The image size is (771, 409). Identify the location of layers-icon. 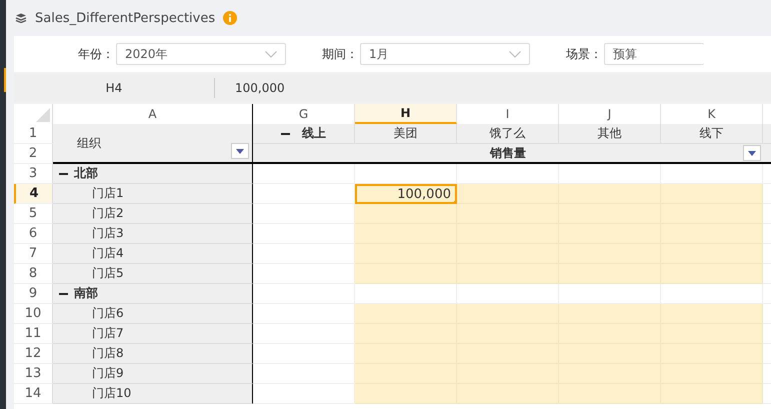
(21, 18).